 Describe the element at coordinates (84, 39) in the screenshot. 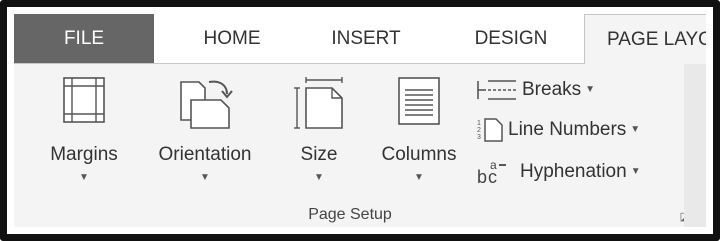

I see `tab-file: FILE` at that location.